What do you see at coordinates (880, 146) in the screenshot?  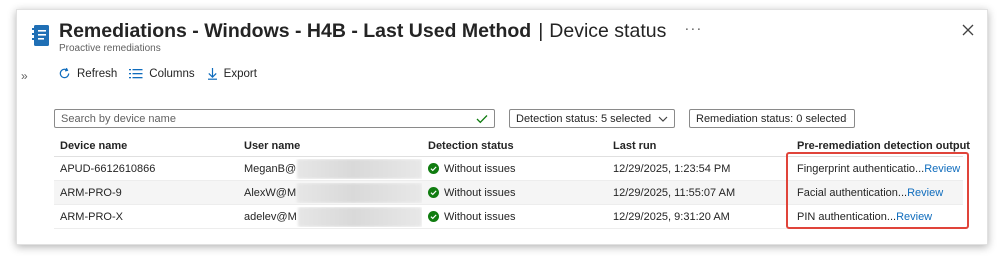 I see `column-header-pre-remediation-output: Pre-remediation detection output` at bounding box center [880, 146].